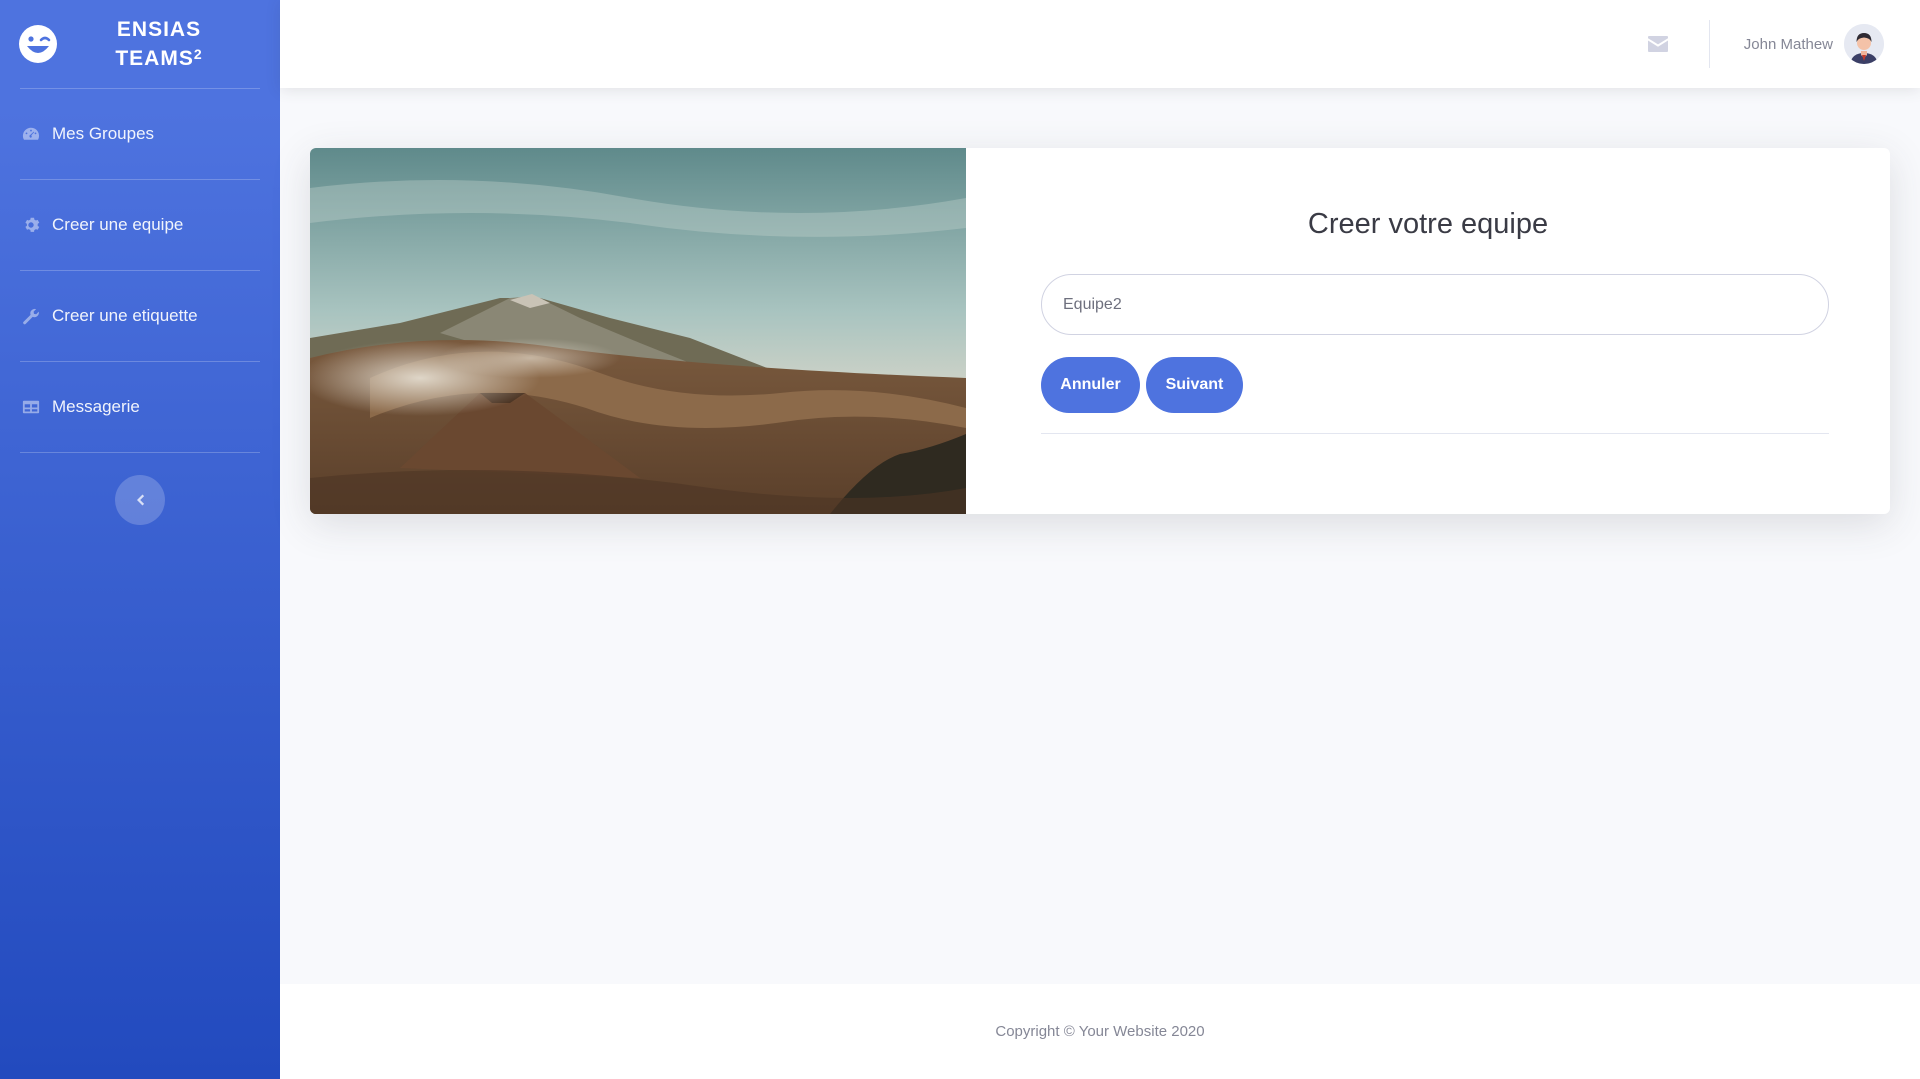  Describe the element at coordinates (154, 58) in the screenshot. I see `brand-line2-text: TEAMS` at that location.